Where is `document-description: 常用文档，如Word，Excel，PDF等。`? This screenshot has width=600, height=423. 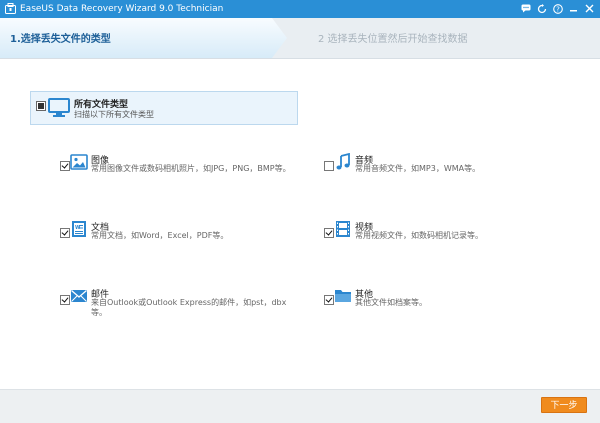 document-description: 常用文档，如Word，Excel，PDF等。 is located at coordinates (160, 235).